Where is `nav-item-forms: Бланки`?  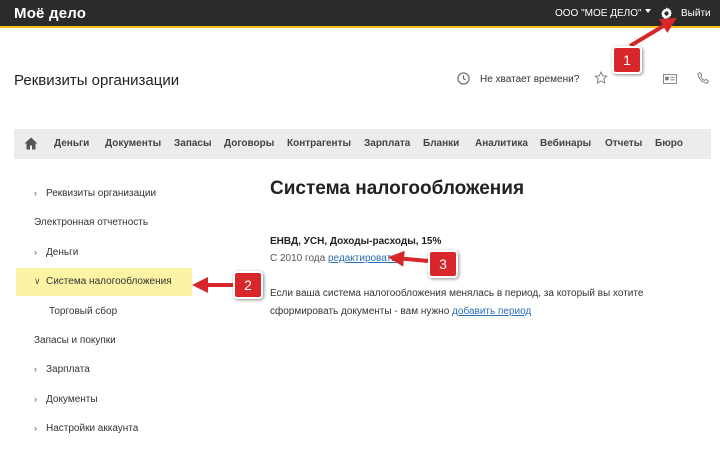
nav-item-forms: Бланки is located at coordinates (441, 143).